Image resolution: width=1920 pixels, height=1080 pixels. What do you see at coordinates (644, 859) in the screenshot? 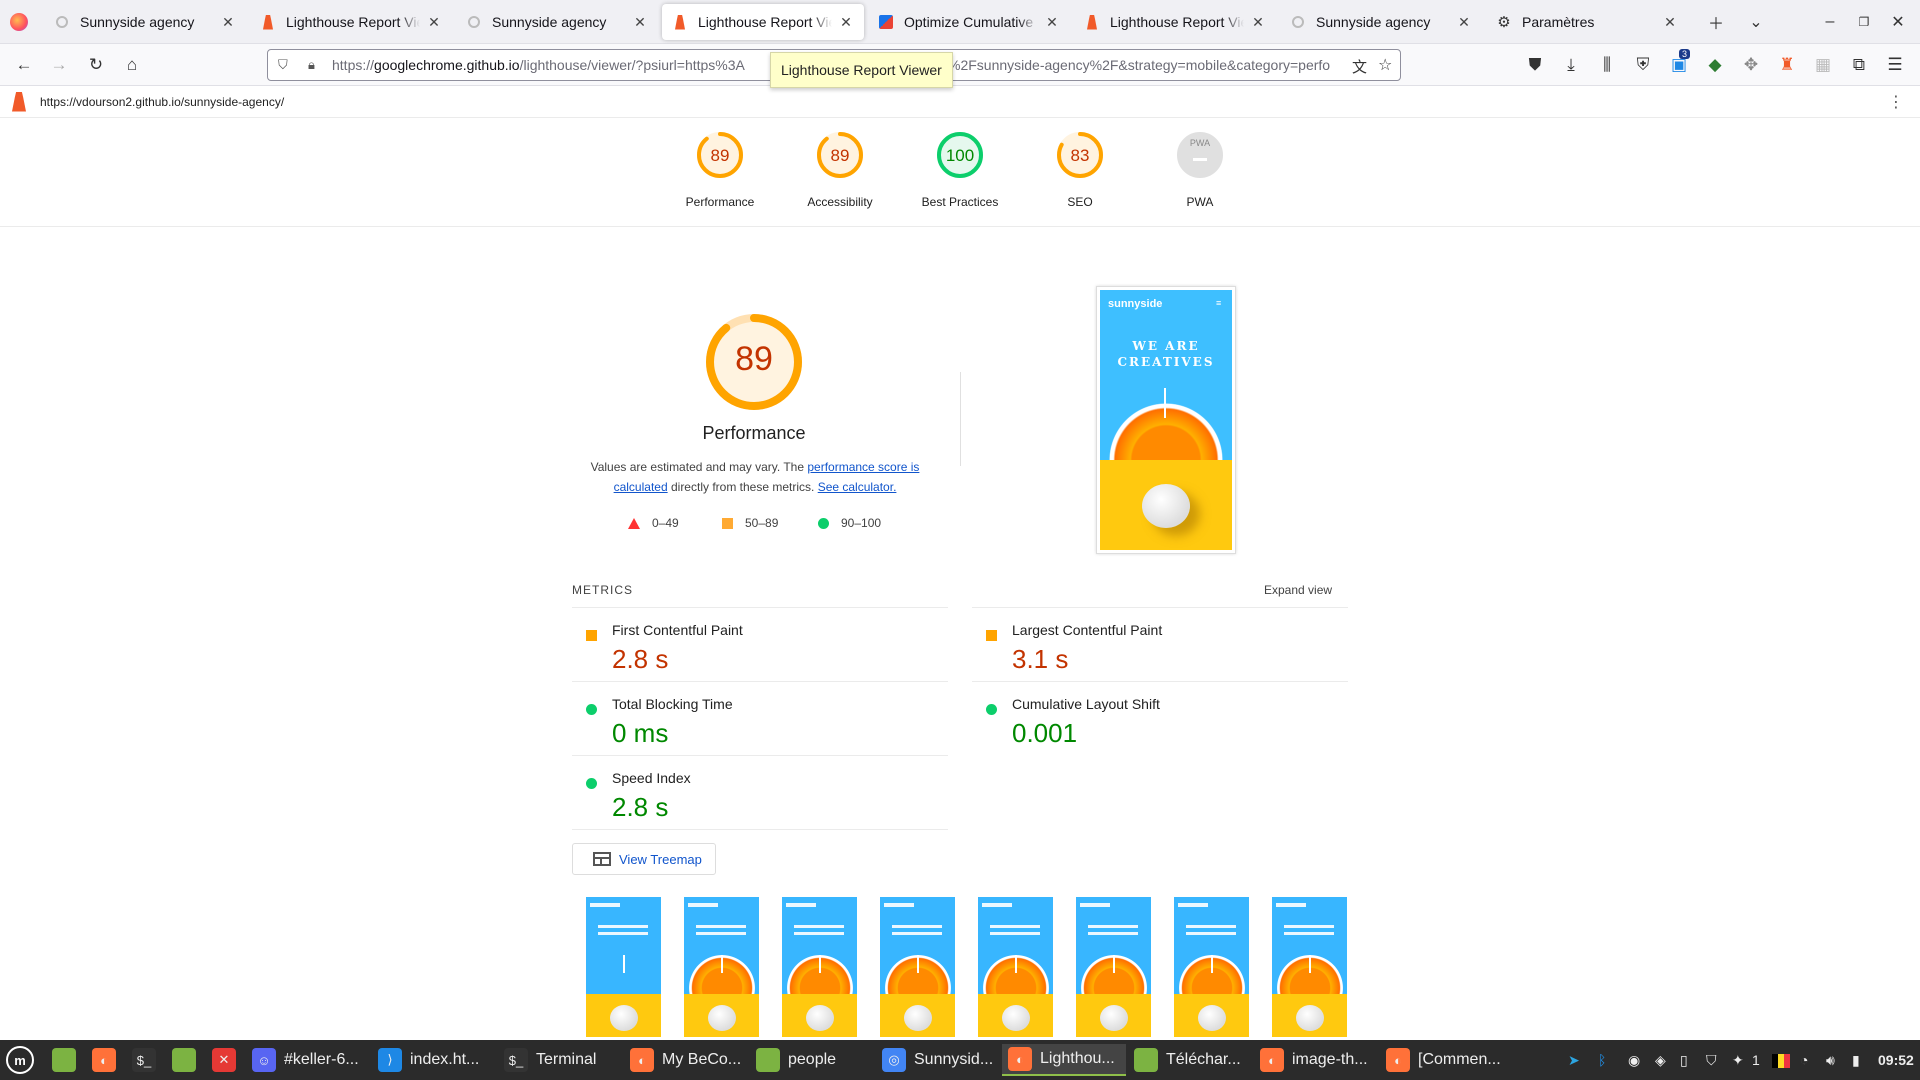
I see `view-treemap-button: View Treemap` at bounding box center [644, 859].